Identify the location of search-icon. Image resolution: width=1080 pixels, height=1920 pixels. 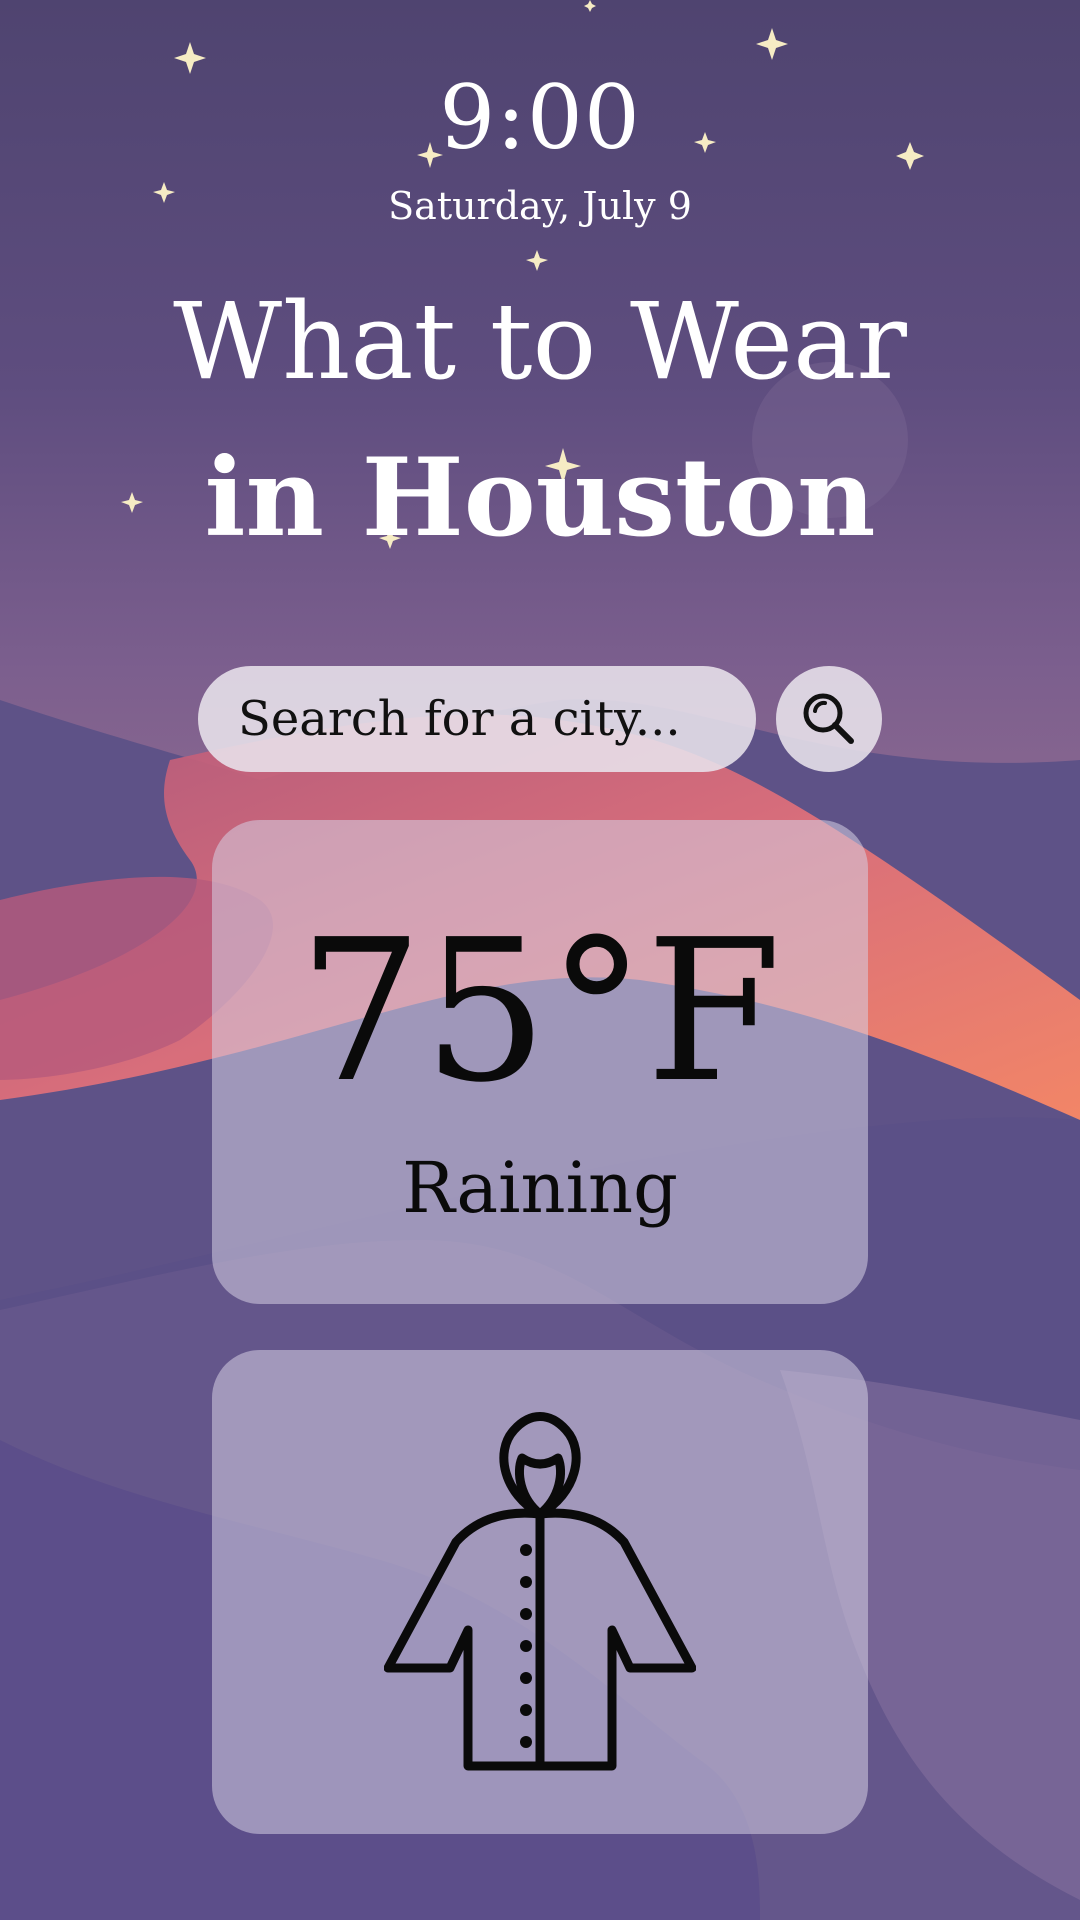
(828, 718).